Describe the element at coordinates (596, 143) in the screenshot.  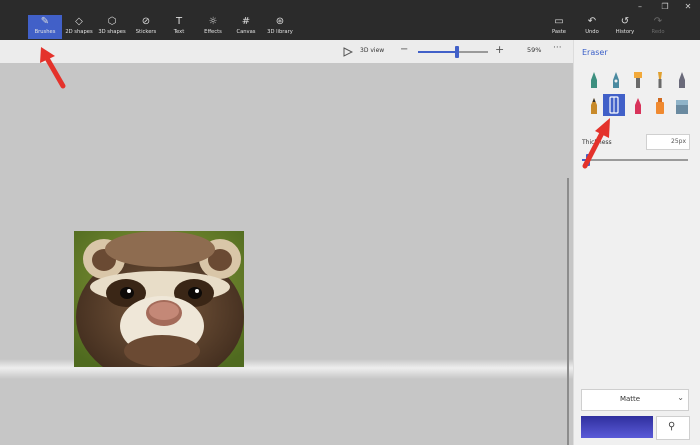
I see `red-arrow-to-eraser` at that location.